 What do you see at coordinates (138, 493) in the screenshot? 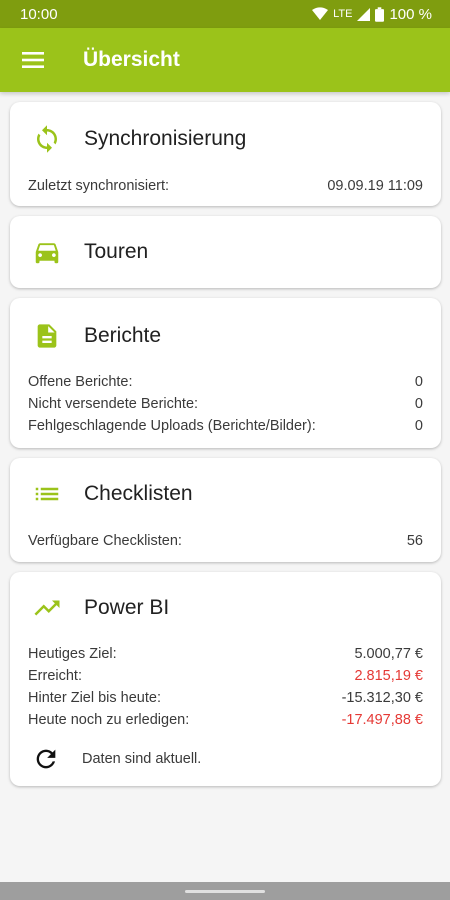
I see `checklists-card-title: Checklisten` at bounding box center [138, 493].